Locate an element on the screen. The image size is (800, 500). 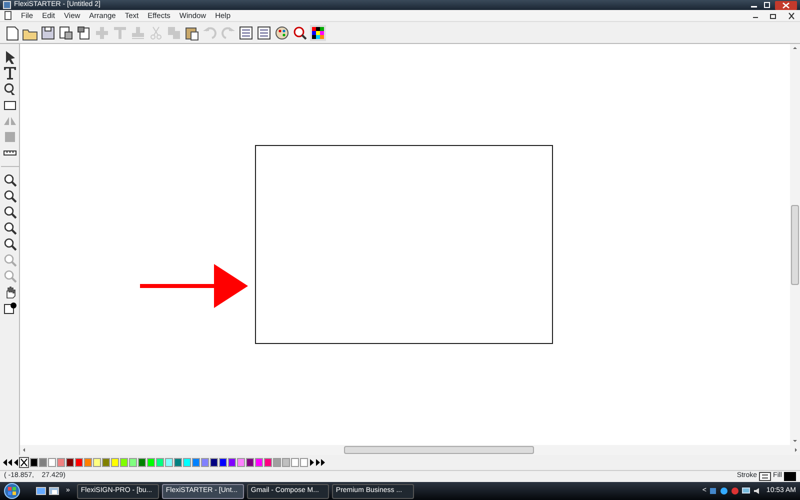
clipboard-icon is located at coordinates (192, 32).